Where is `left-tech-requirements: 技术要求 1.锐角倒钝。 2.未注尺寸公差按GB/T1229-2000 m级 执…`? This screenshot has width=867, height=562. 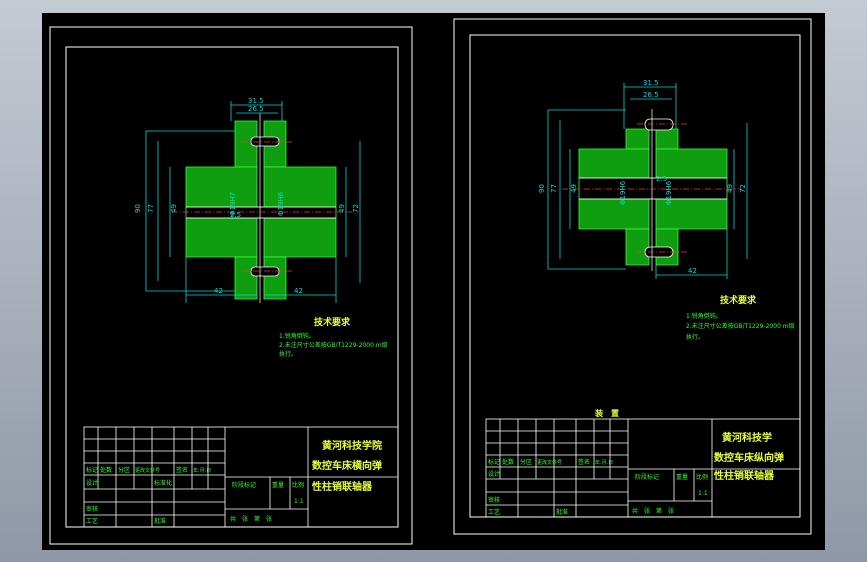 left-tech-requirements: 技术要求 1.锐角倒钝。 2.未注尺寸公差按GB/T1229-2000 m级 执… is located at coordinates (333, 337).